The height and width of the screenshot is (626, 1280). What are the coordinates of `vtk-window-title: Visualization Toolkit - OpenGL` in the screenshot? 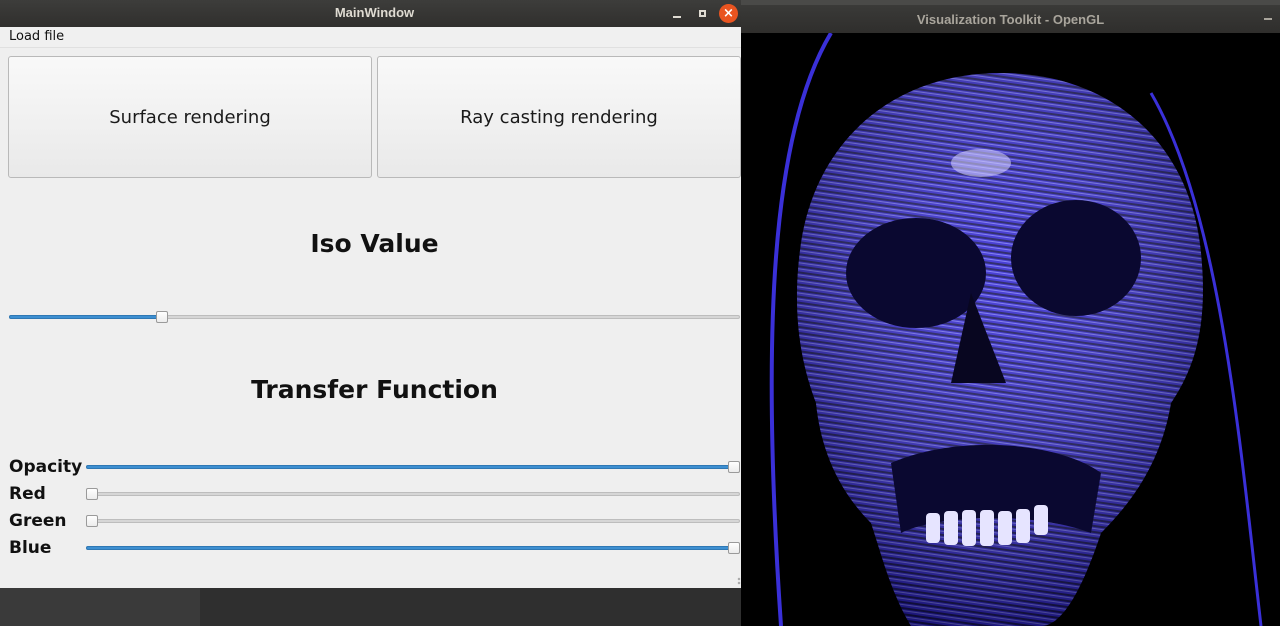 It's located at (1010, 19).